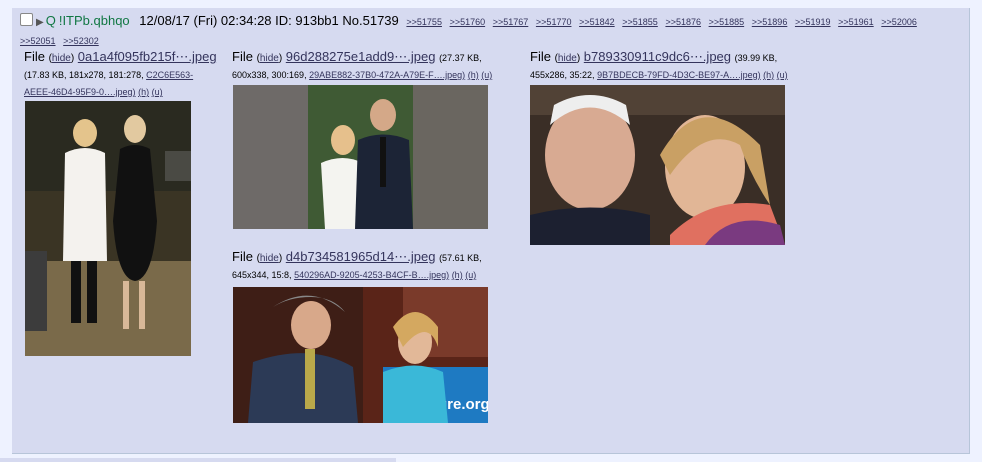 The height and width of the screenshot is (462, 982). Describe the element at coordinates (26, 19) in the screenshot. I see `post-checkbox` at that location.